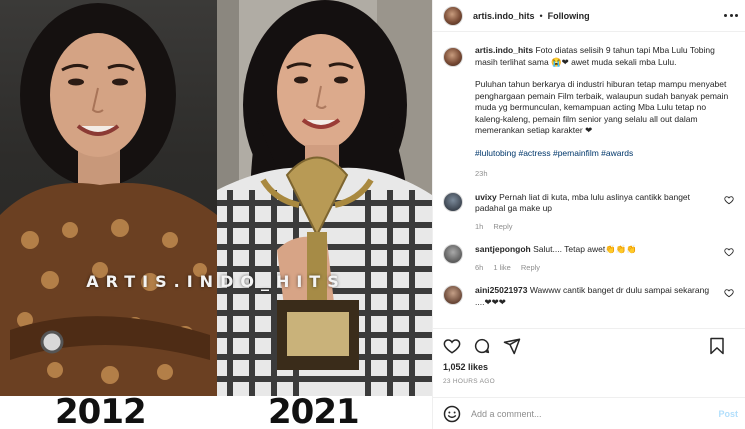  I want to click on year-label-2021: 2021, so click(314, 410).